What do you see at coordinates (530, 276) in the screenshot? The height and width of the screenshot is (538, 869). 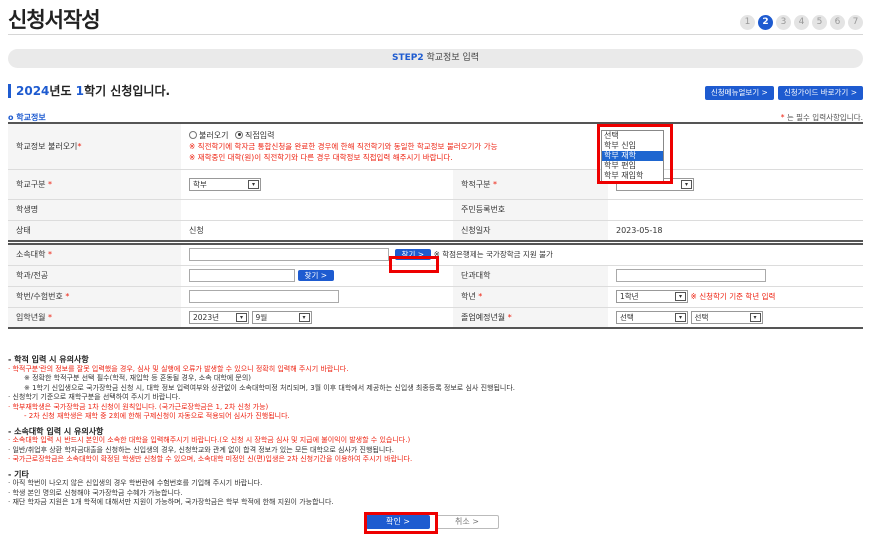 I see `college-label: 단과대학` at bounding box center [530, 276].